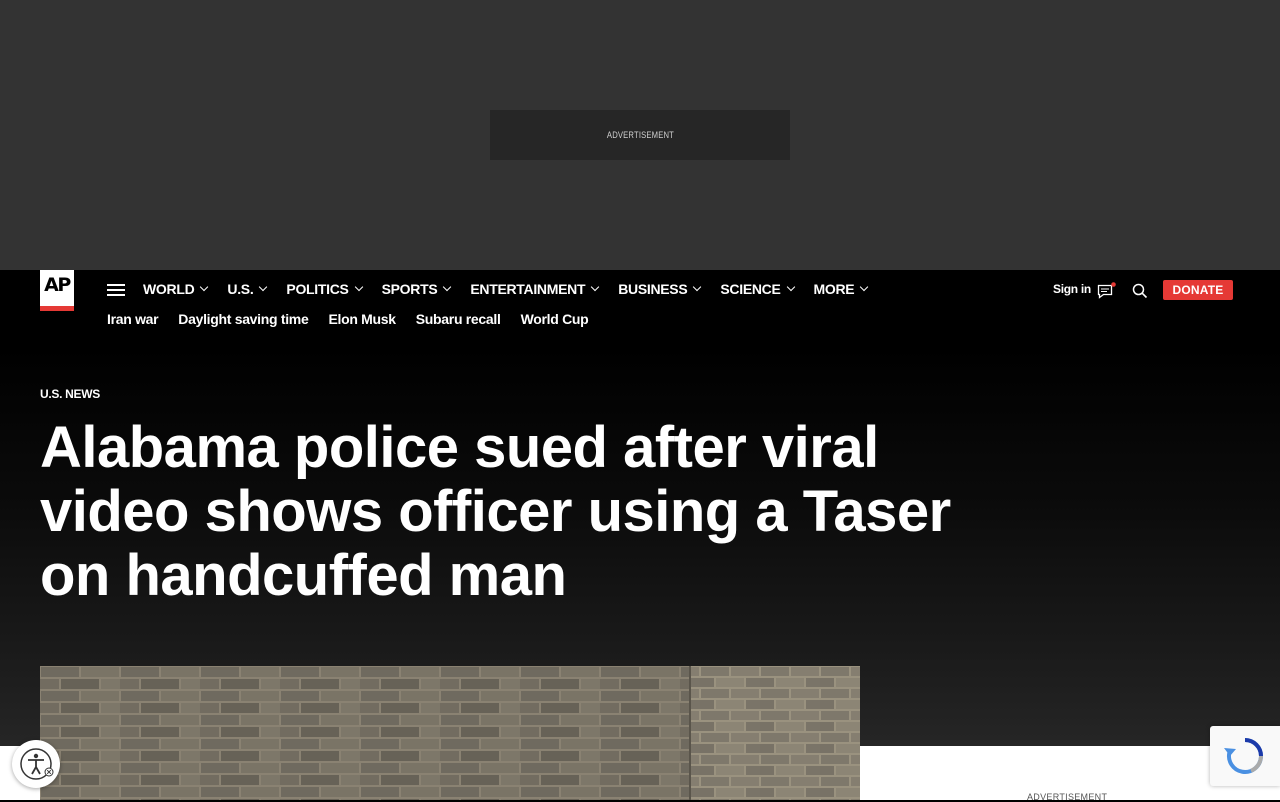 This screenshot has height=802, width=1280. Describe the element at coordinates (1198, 290) in the screenshot. I see `donate-button: DONATE` at that location.